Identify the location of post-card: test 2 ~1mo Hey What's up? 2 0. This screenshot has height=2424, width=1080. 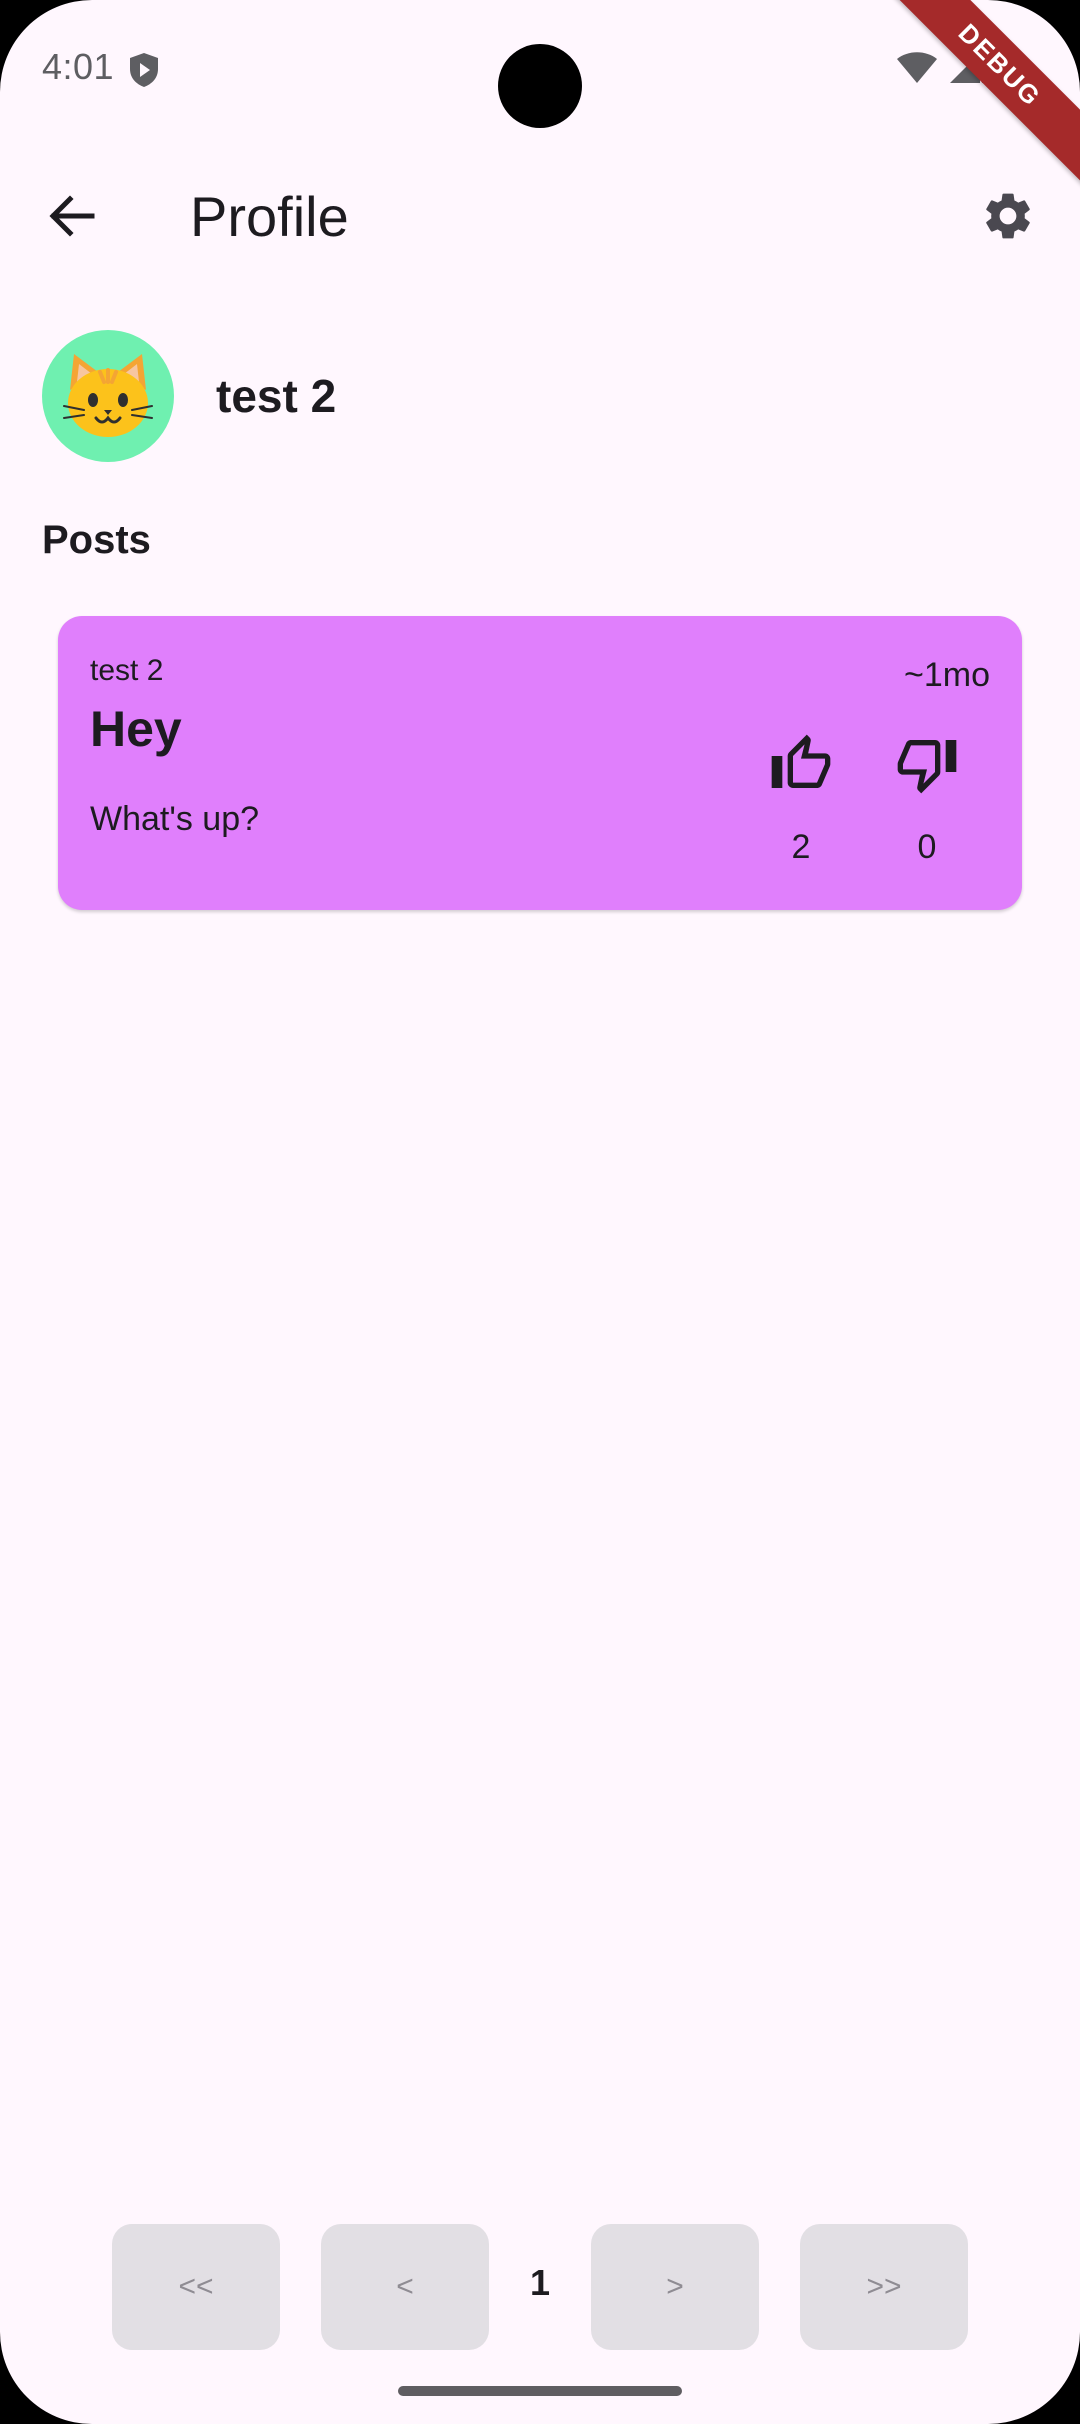
(540, 763).